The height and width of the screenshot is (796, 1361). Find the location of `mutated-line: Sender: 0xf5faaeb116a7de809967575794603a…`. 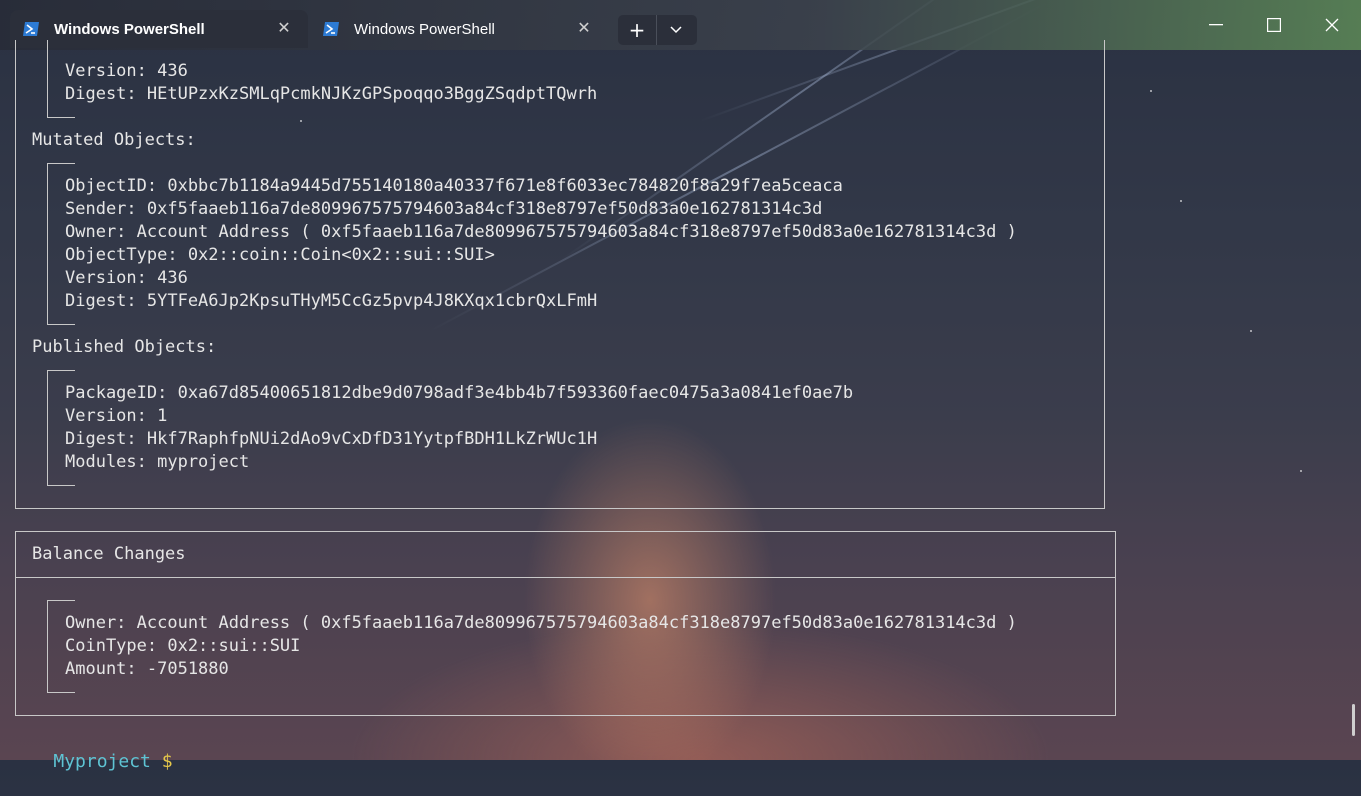

mutated-line: Sender: 0xf5faaeb116a7de809967575794603a… is located at coordinates (444, 209).